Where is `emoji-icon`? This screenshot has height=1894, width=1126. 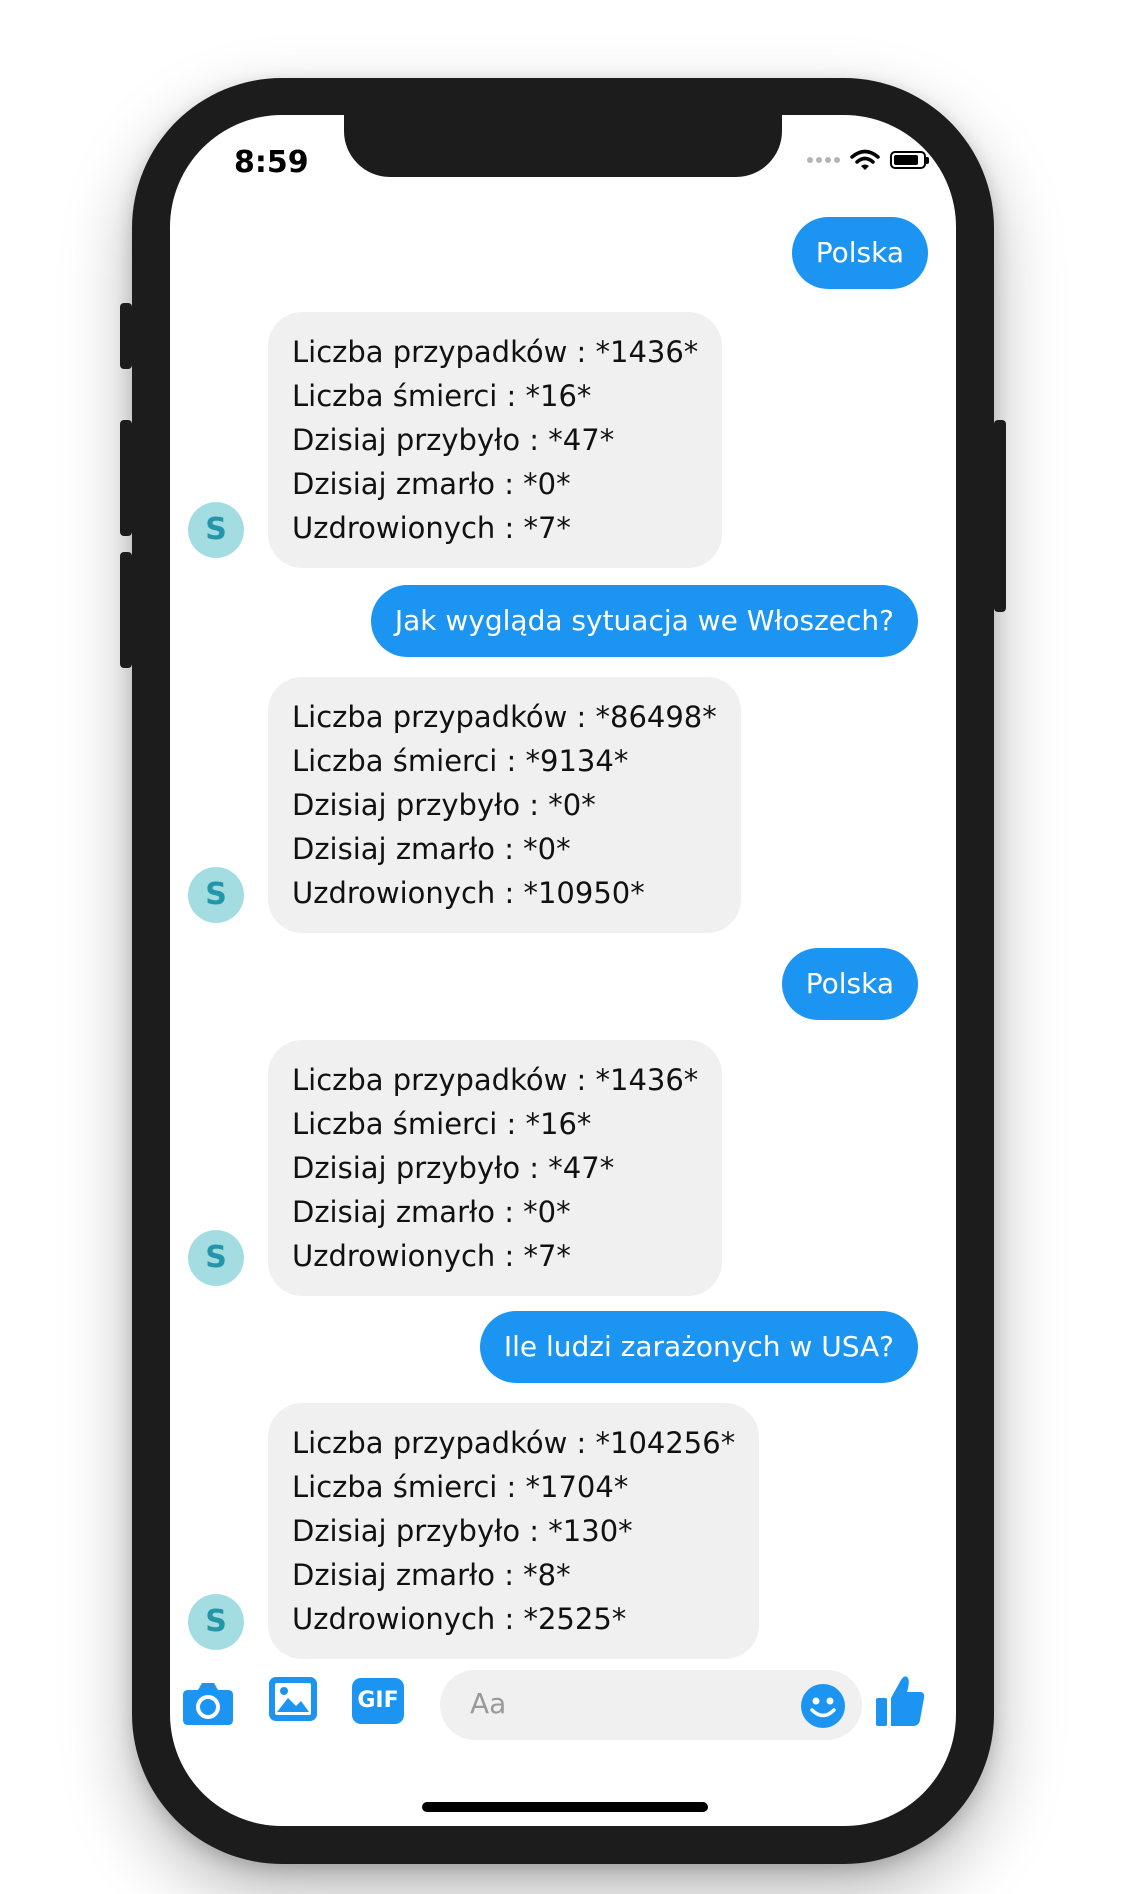
emoji-icon is located at coordinates (823, 1706).